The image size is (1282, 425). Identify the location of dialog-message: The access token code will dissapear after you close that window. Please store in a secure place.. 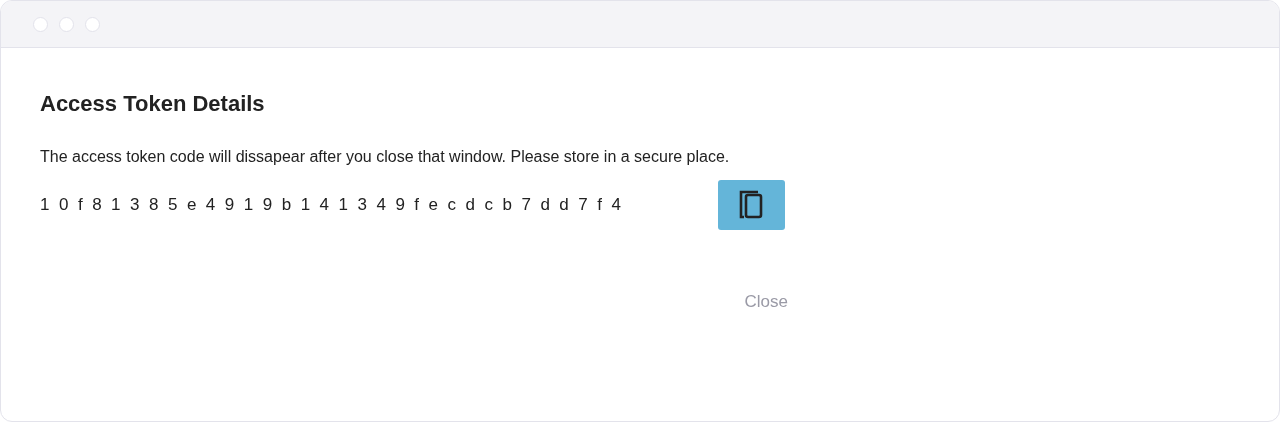
(385, 157).